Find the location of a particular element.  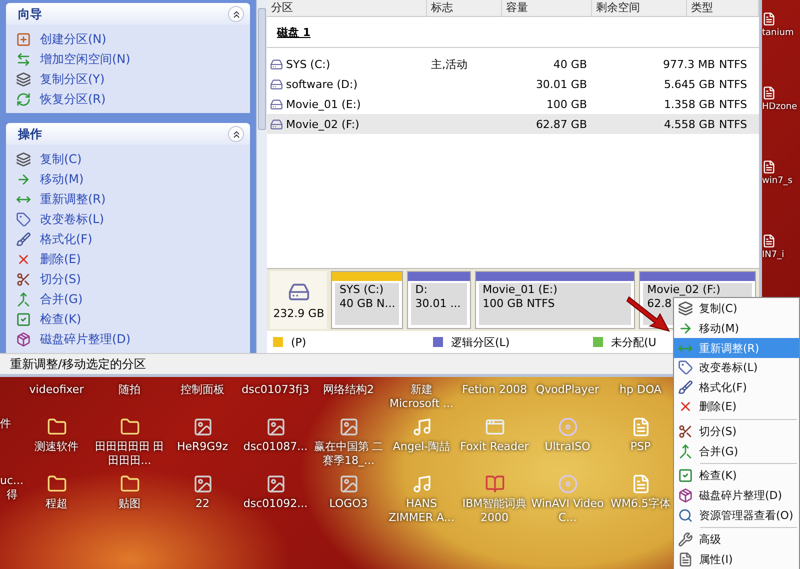

table-cell-text: 5.645 GB is located at coordinates (688, 84).